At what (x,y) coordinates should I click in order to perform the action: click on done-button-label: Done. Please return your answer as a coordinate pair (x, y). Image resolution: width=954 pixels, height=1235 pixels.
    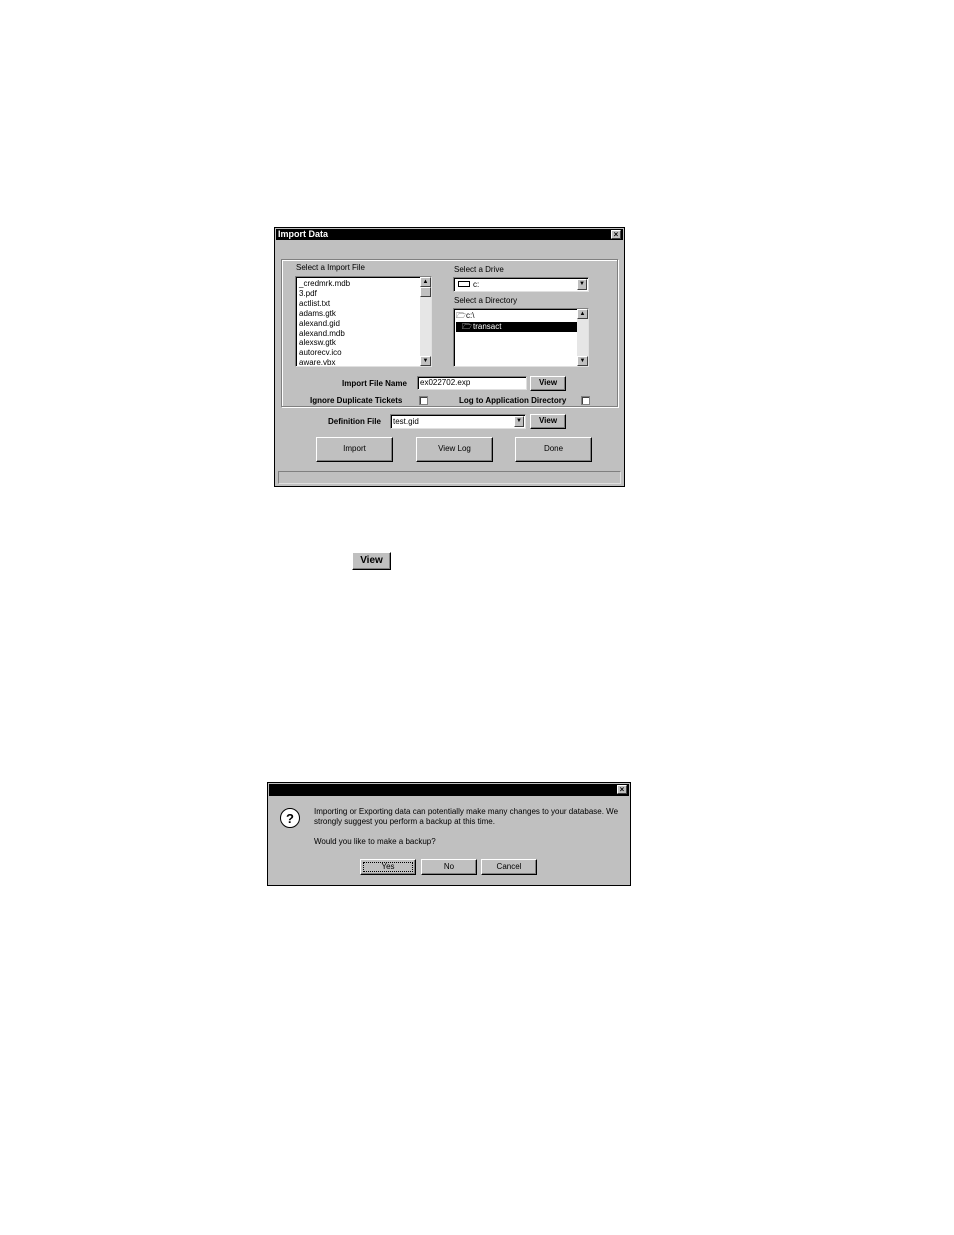
    Looking at the image, I should click on (553, 448).